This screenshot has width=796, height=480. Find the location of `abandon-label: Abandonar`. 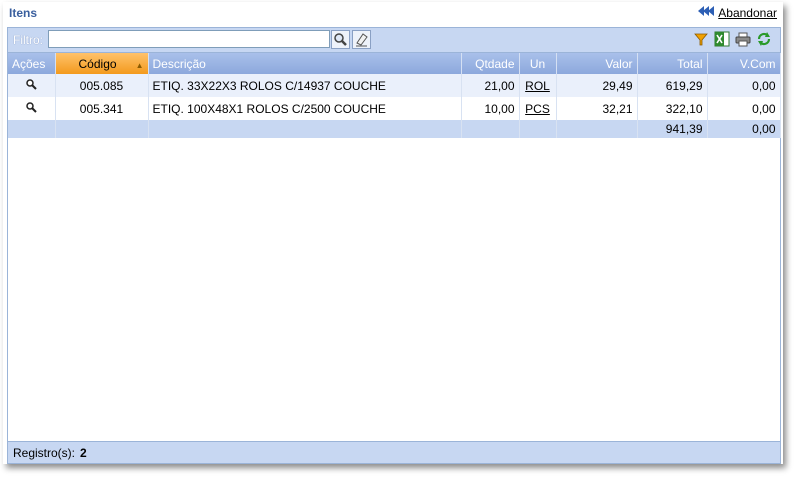

abandon-label: Abandonar is located at coordinates (747, 13).